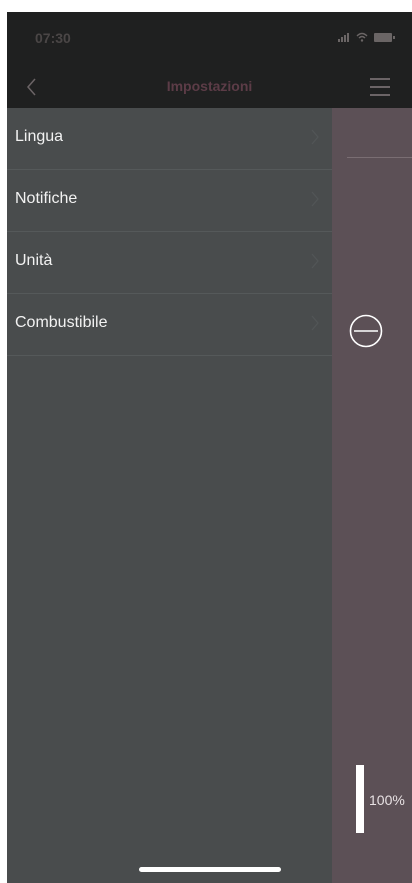  I want to click on decrease-button, so click(366, 331).